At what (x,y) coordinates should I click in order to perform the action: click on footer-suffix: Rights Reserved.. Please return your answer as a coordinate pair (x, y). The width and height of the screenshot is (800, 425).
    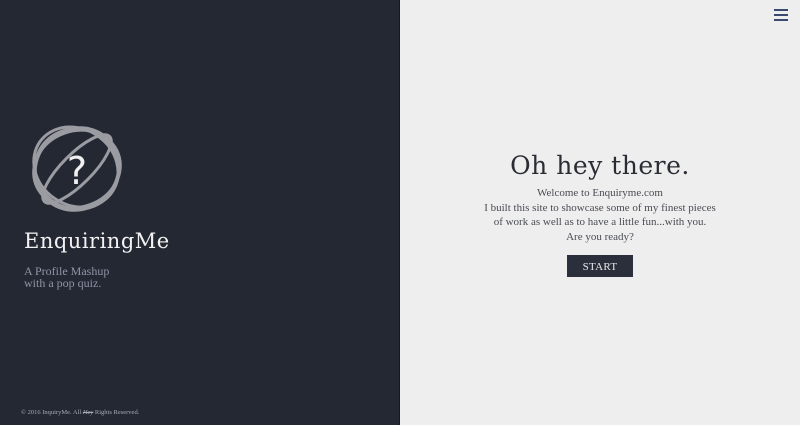
    Looking at the image, I should click on (116, 412).